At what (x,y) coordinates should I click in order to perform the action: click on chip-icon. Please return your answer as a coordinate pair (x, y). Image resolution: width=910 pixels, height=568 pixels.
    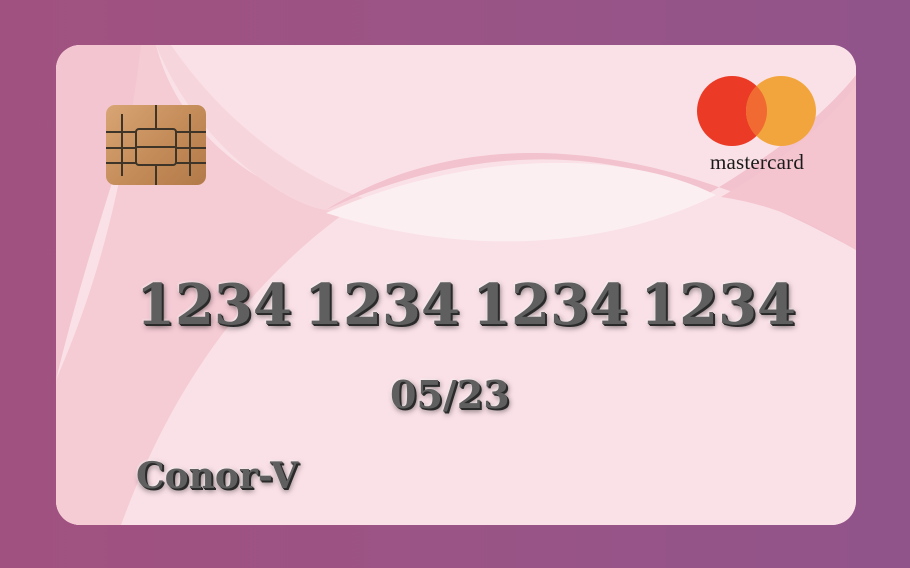
    Looking at the image, I should click on (156, 145).